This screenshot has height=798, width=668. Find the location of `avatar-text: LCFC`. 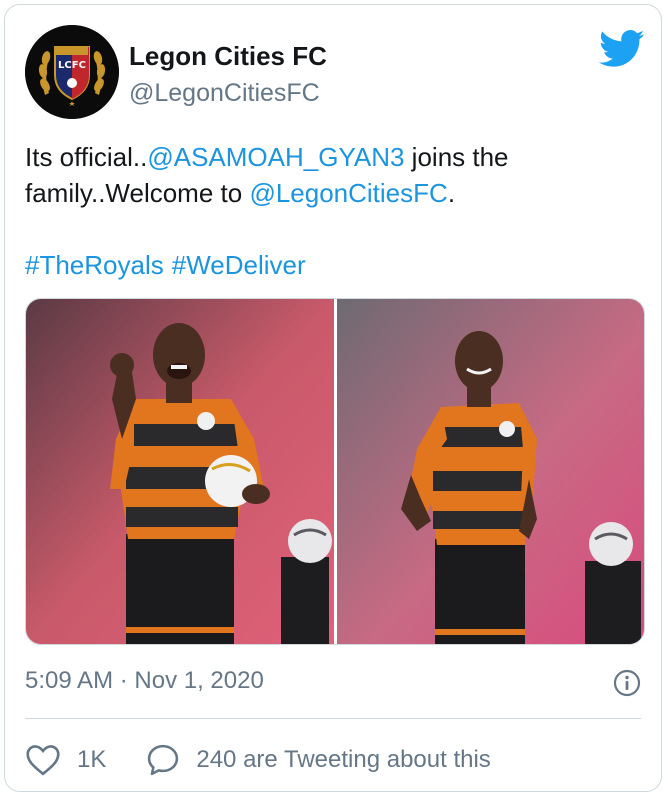

avatar-text: LCFC is located at coordinates (72, 65).